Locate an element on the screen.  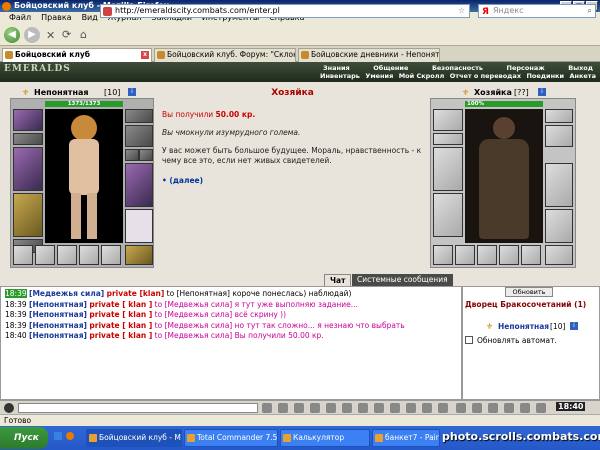
book-icon is located at coordinates (443, 408).